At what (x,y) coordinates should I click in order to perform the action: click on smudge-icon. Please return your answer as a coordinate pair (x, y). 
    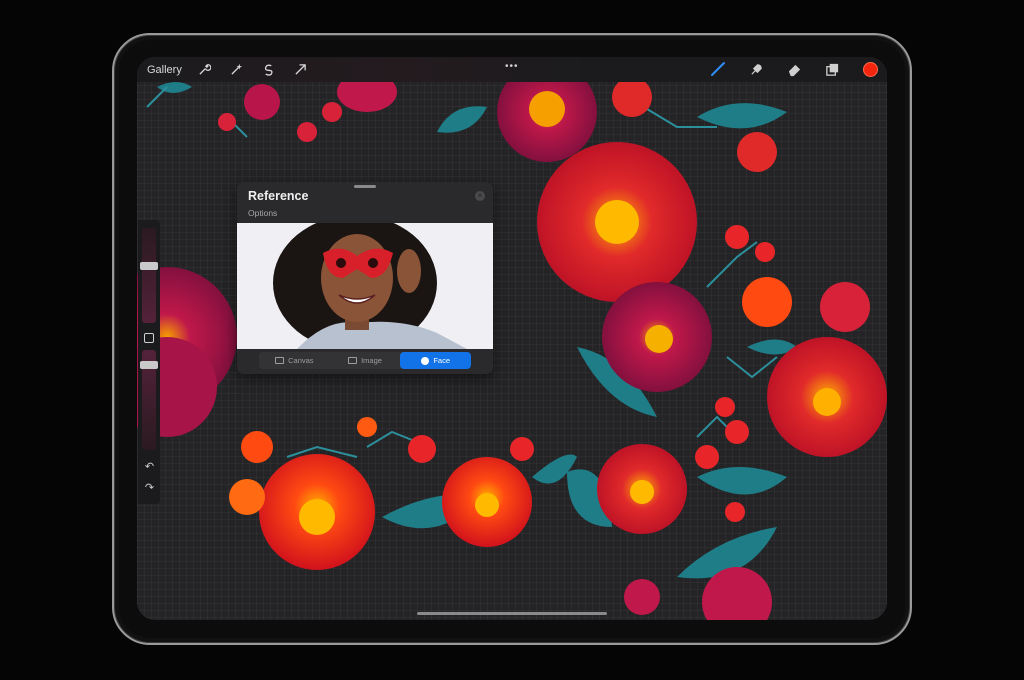
    Looking at the image, I should click on (756, 69).